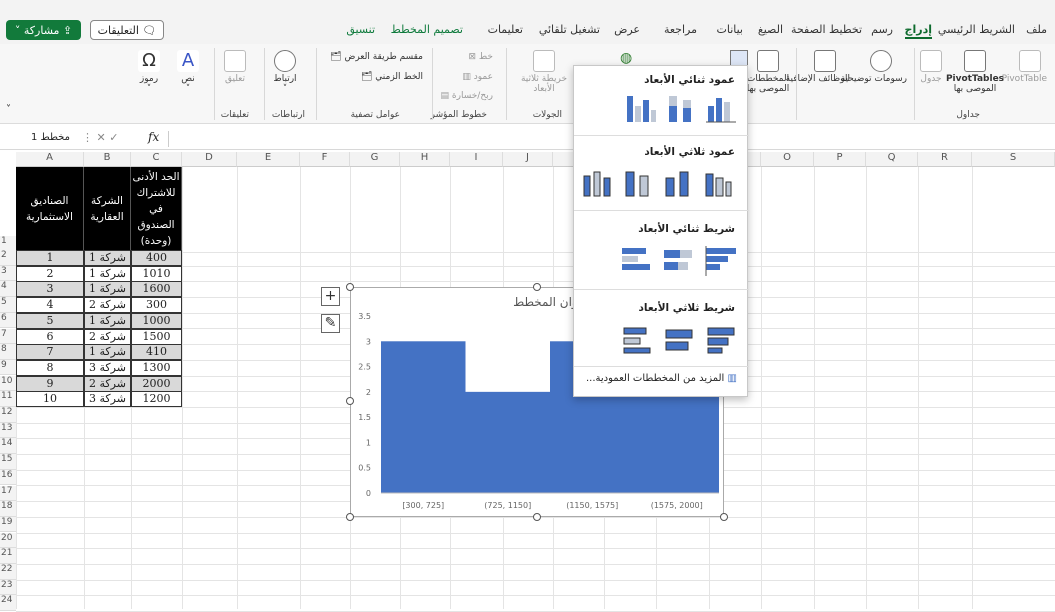  Describe the element at coordinates (975, 72) in the screenshot. I see `recommended-pivottables-button: PivotTables الموصى بها` at that location.